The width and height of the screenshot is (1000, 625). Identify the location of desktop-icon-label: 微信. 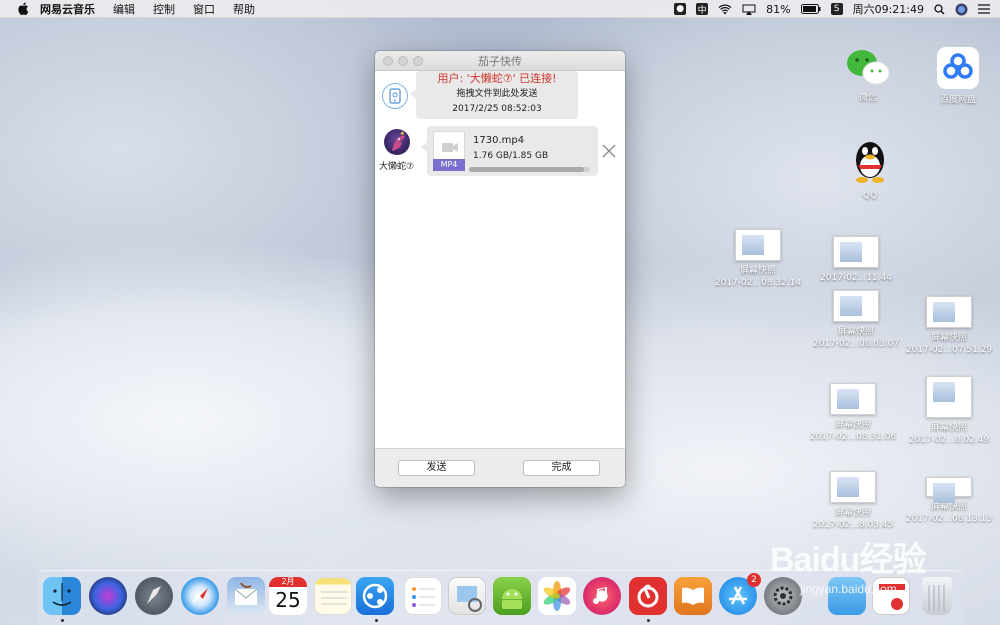
(867, 98).